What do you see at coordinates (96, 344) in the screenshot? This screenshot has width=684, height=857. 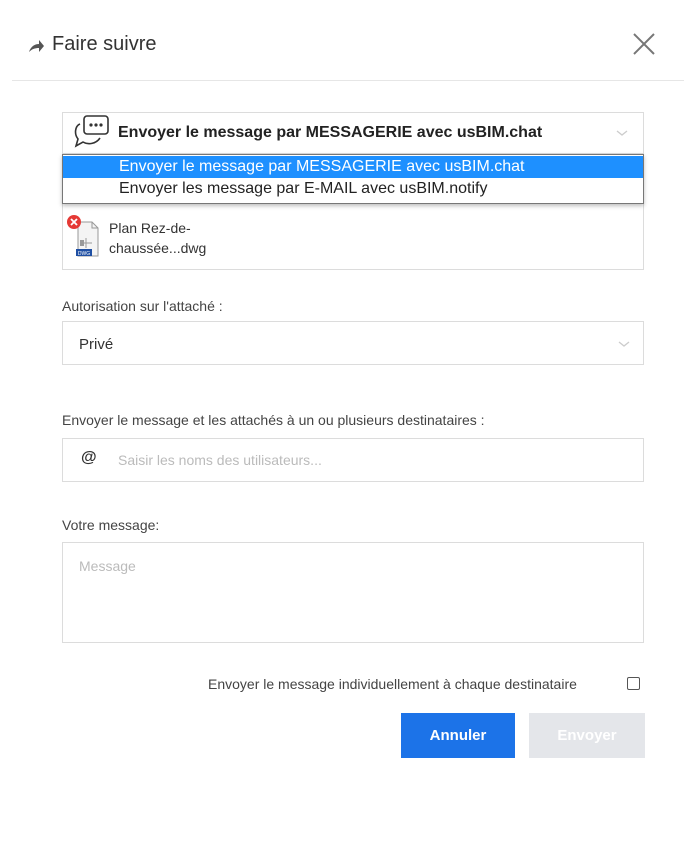 I see `authorization-value: Privé` at bounding box center [96, 344].